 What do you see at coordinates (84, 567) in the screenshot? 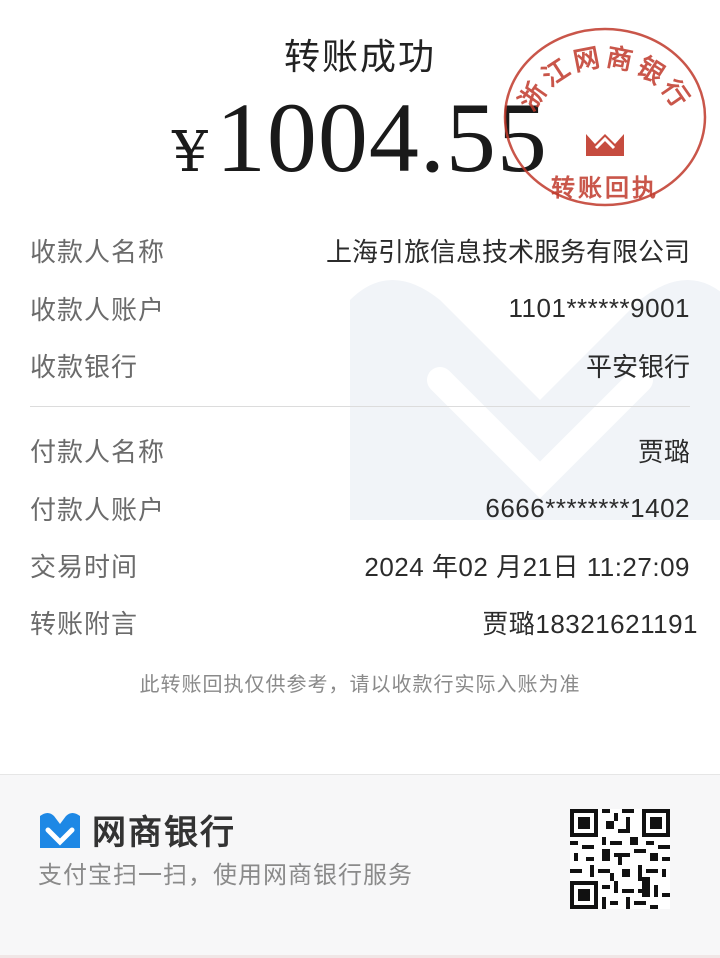
I see `transaction-time-label: 交易时间` at bounding box center [84, 567].